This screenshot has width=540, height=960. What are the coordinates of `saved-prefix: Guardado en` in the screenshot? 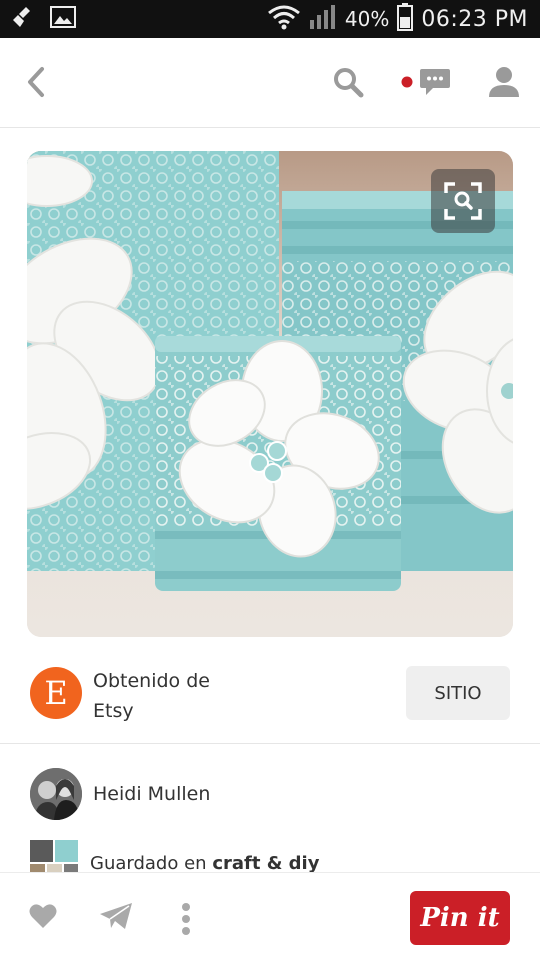 It's located at (148, 863).